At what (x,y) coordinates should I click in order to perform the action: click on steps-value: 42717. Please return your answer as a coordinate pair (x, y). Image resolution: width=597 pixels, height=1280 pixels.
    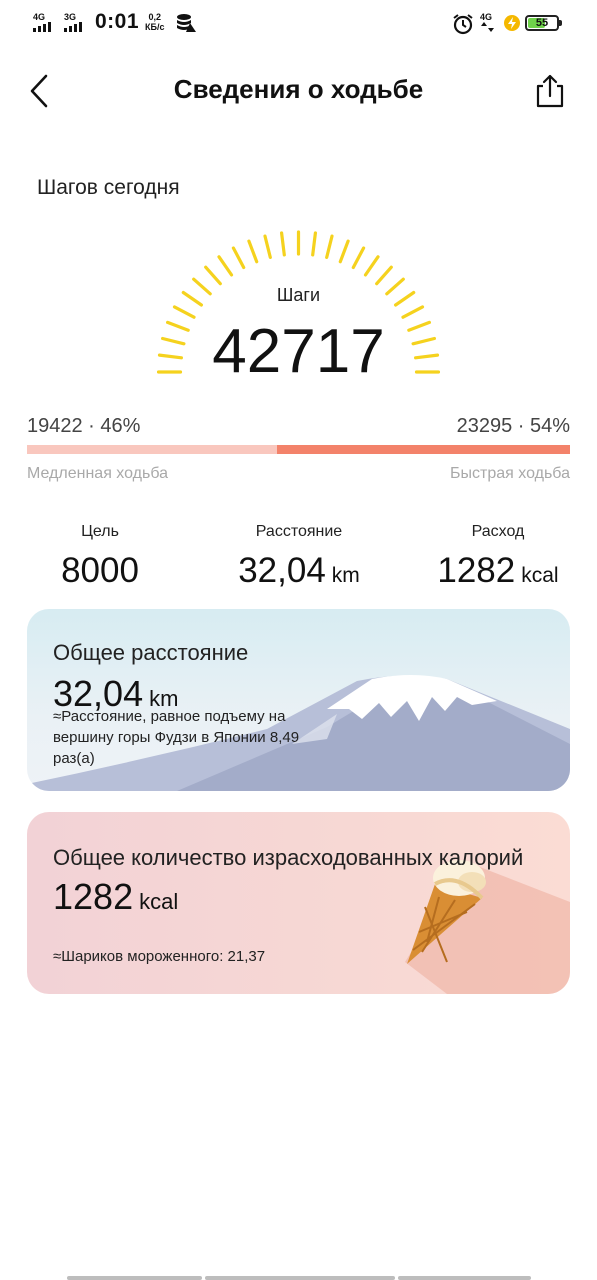
    Looking at the image, I should click on (298, 351).